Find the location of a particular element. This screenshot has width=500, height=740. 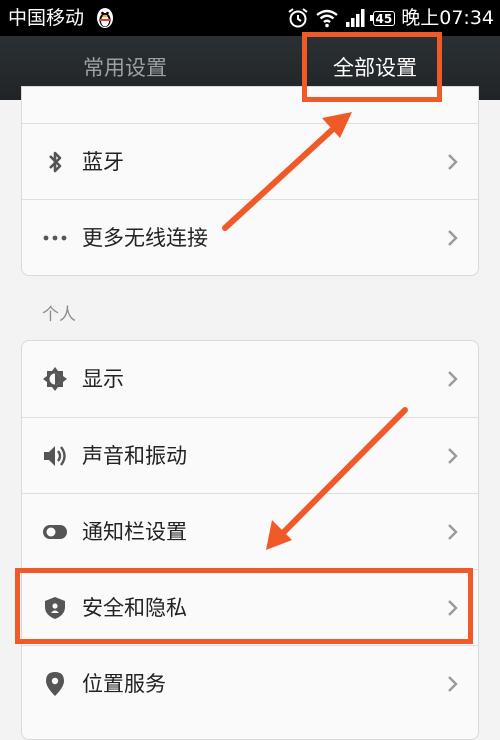

list-item-label: 声音和振动 is located at coordinates (134, 456).